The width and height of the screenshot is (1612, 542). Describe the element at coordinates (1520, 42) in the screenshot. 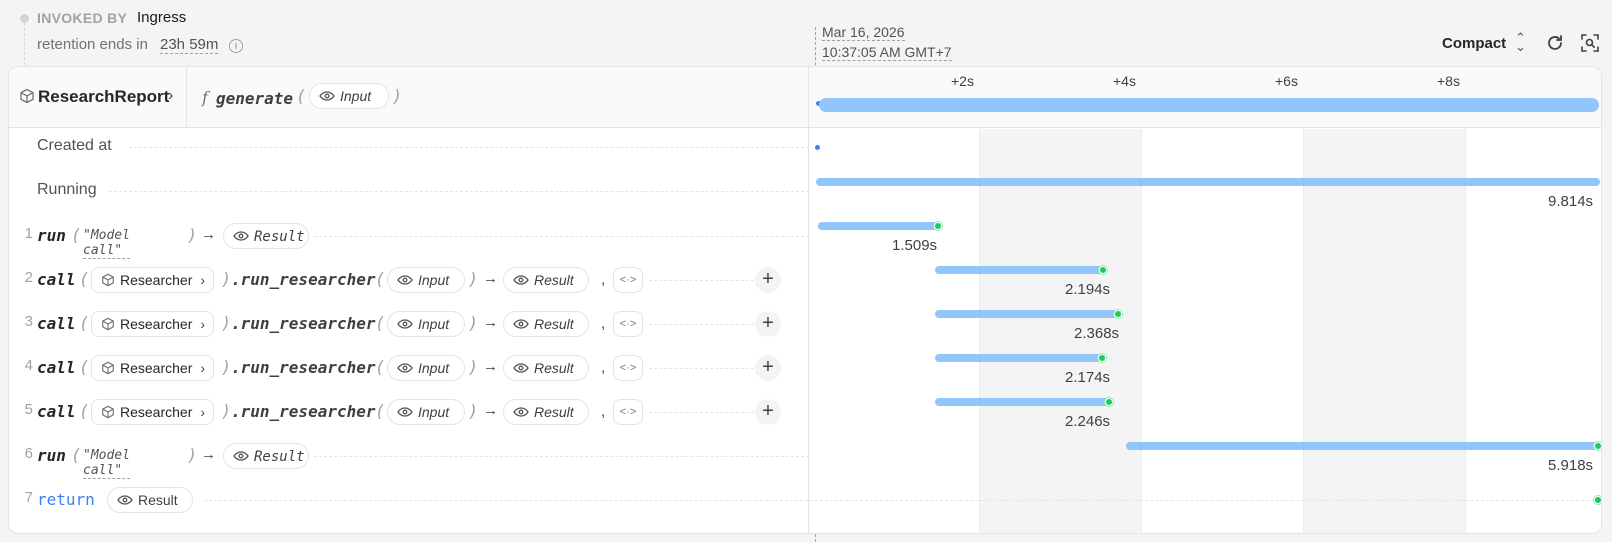

I see `select-chevron-icon: ⌃ ⌄` at that location.